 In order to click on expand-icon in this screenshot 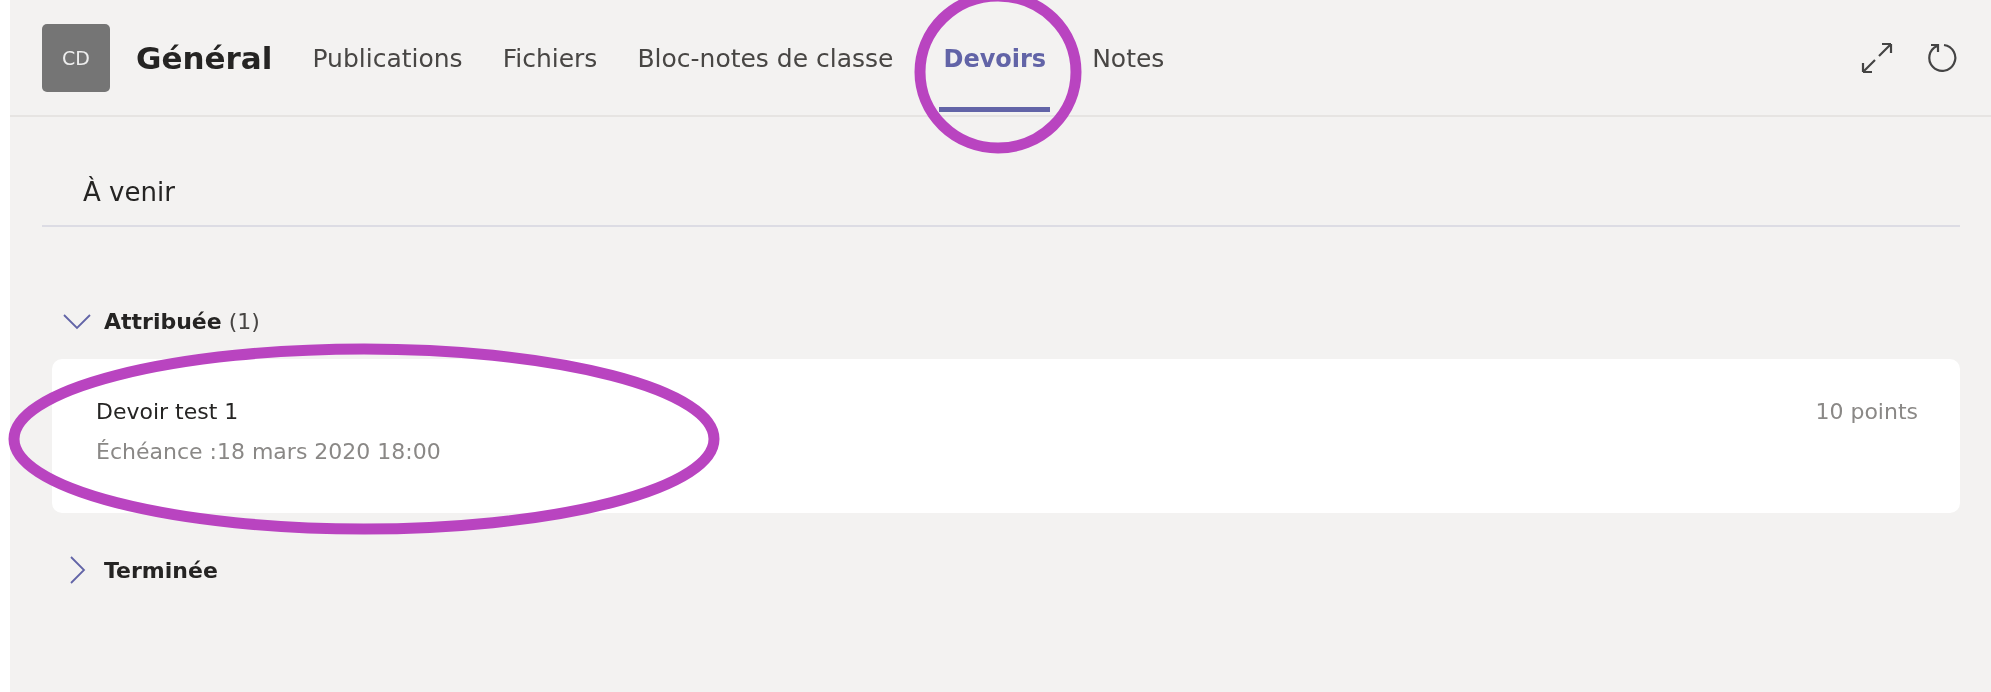, I will do `click(1877, 57)`.